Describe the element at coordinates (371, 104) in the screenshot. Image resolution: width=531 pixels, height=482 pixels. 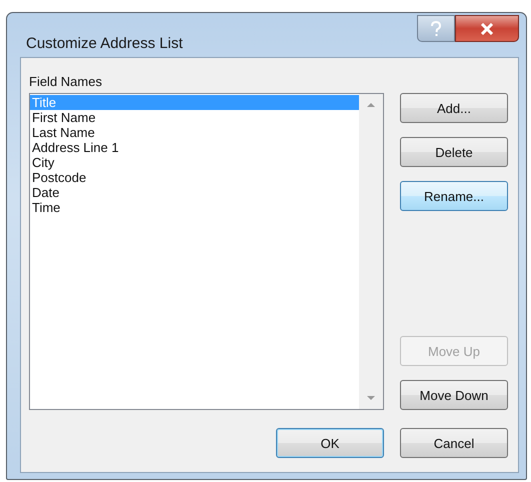
I see `scroll-up-icon` at that location.